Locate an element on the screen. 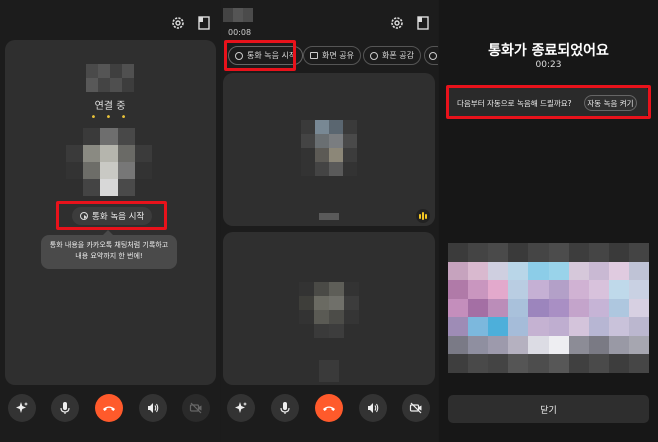 The width and height of the screenshot is (658, 442). more-chip is located at coordinates (431, 55).